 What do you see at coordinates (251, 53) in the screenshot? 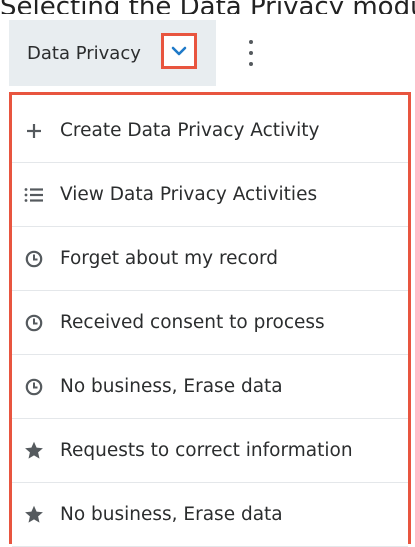
I see `kebab-menu-icon` at bounding box center [251, 53].